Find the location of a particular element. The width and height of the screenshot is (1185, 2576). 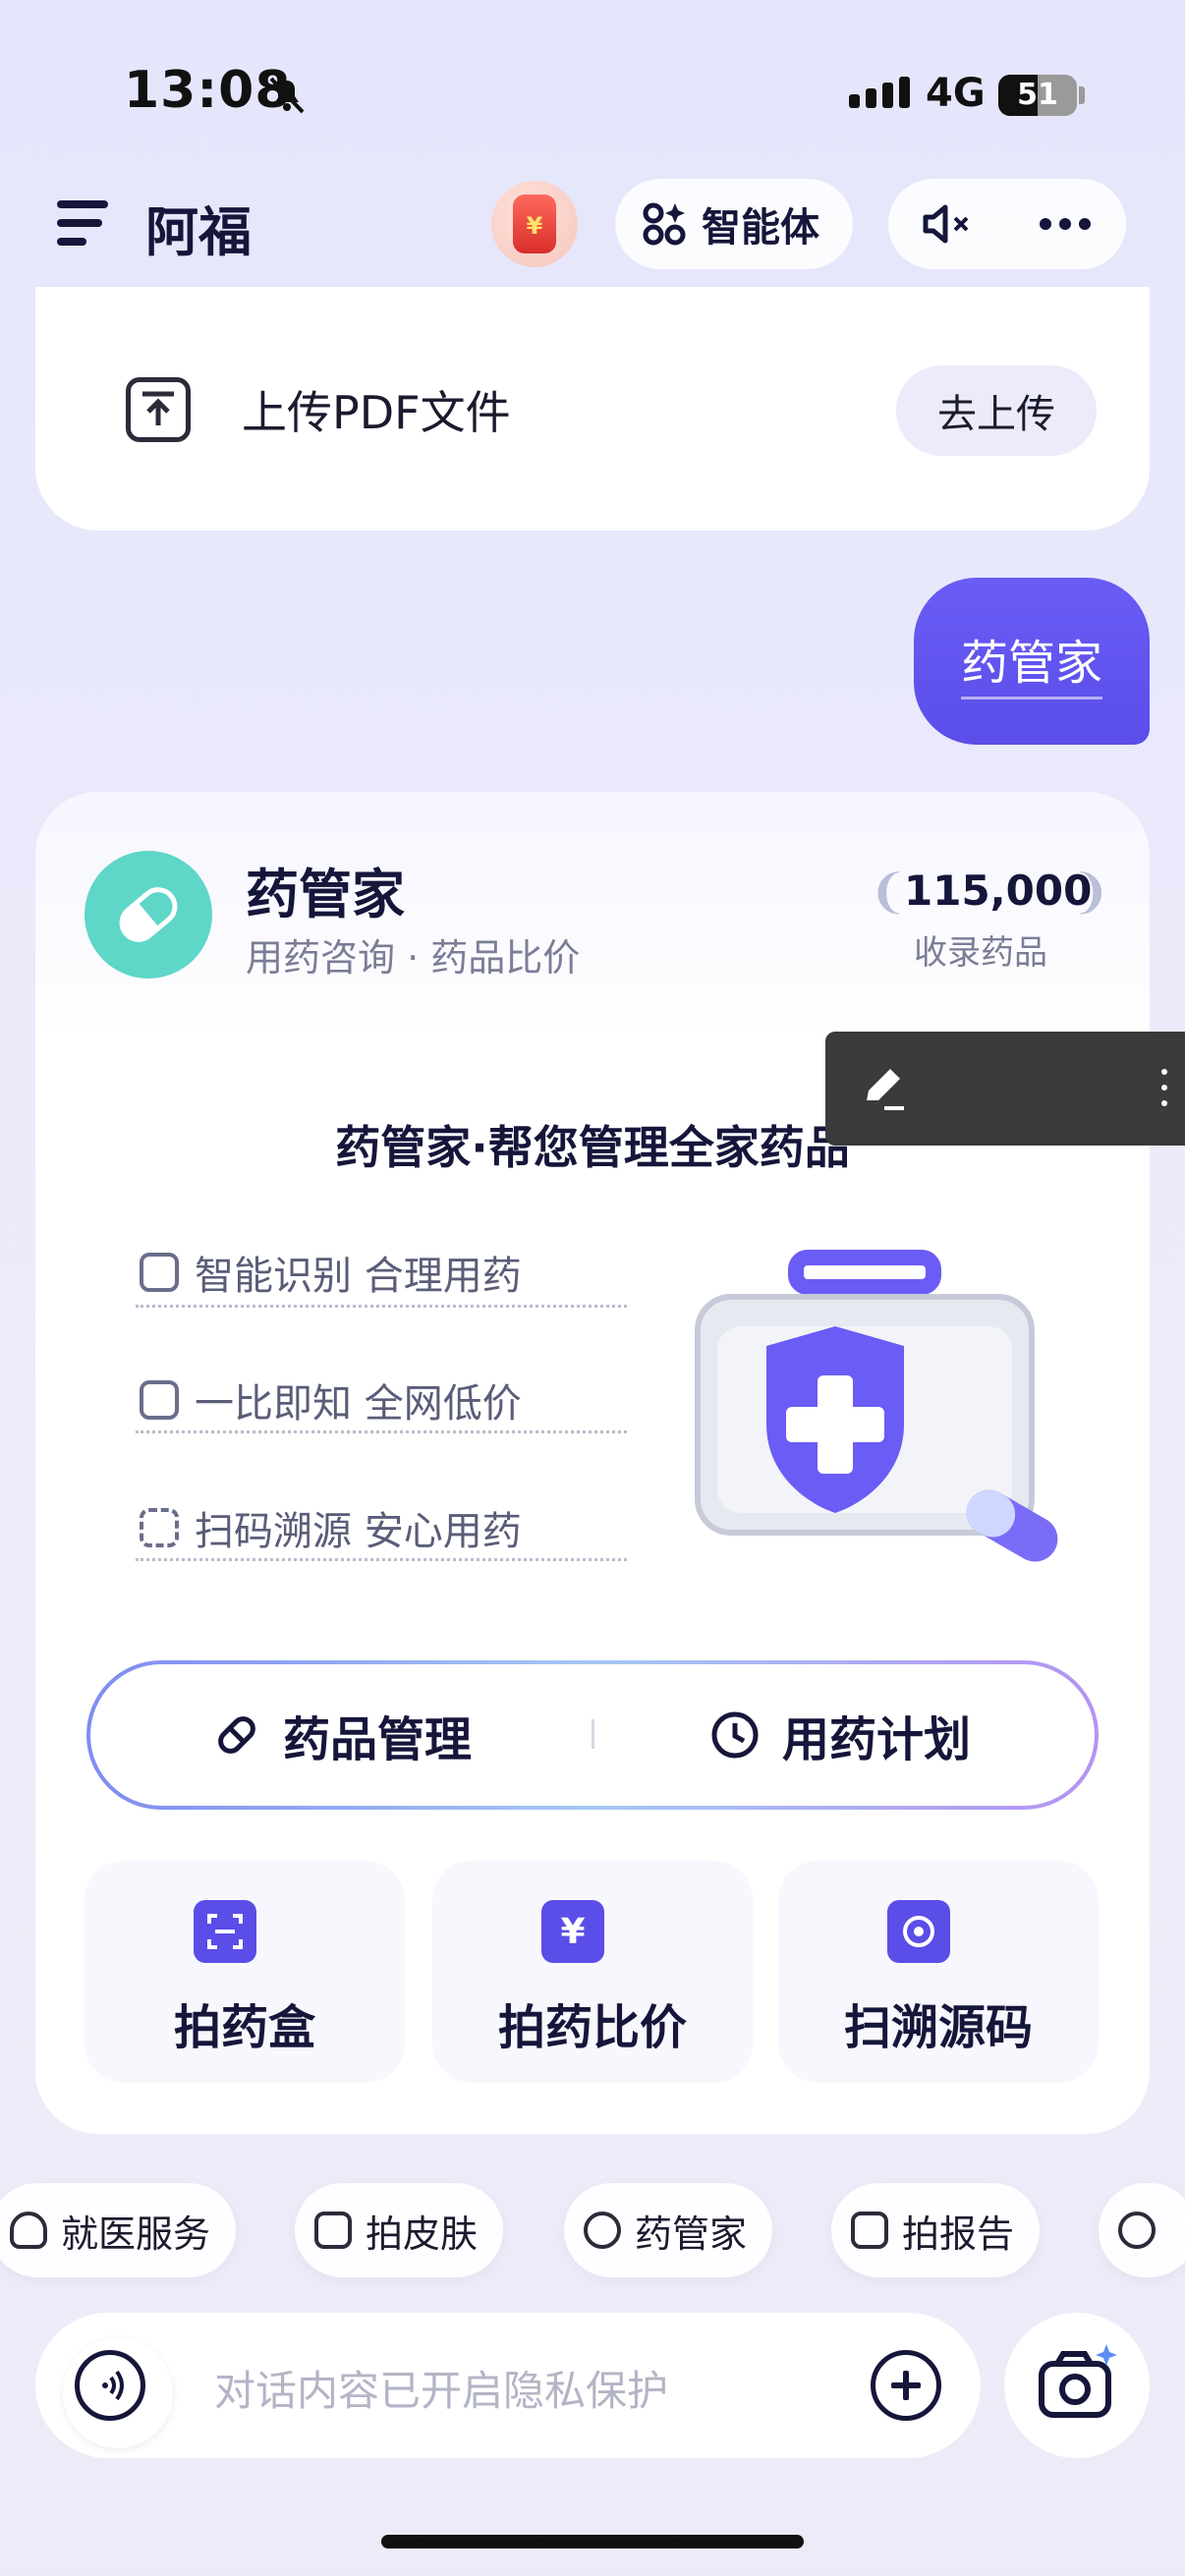

signal-icon is located at coordinates (880, 92).